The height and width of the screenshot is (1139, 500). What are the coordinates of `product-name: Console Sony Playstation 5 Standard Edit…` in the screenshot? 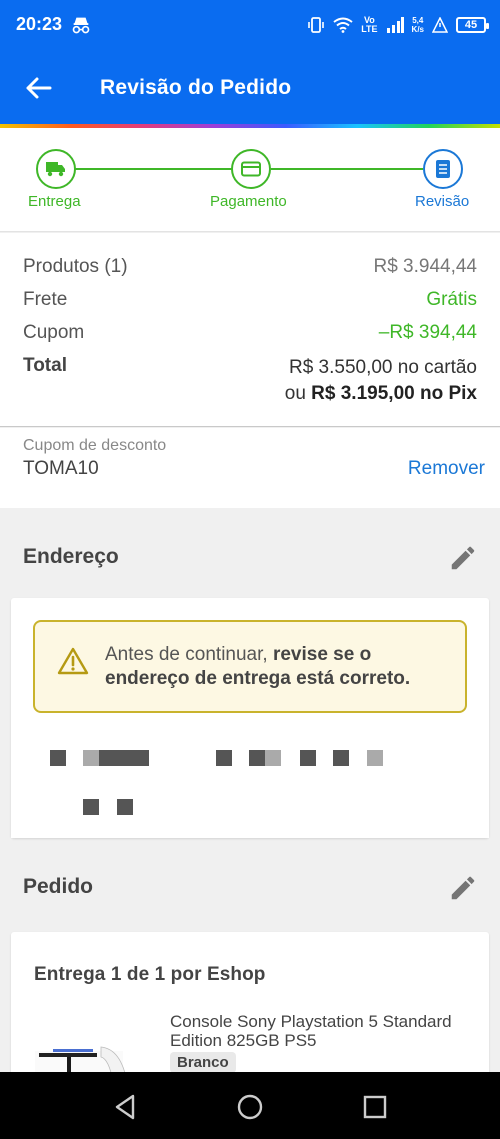 It's located at (320, 1031).